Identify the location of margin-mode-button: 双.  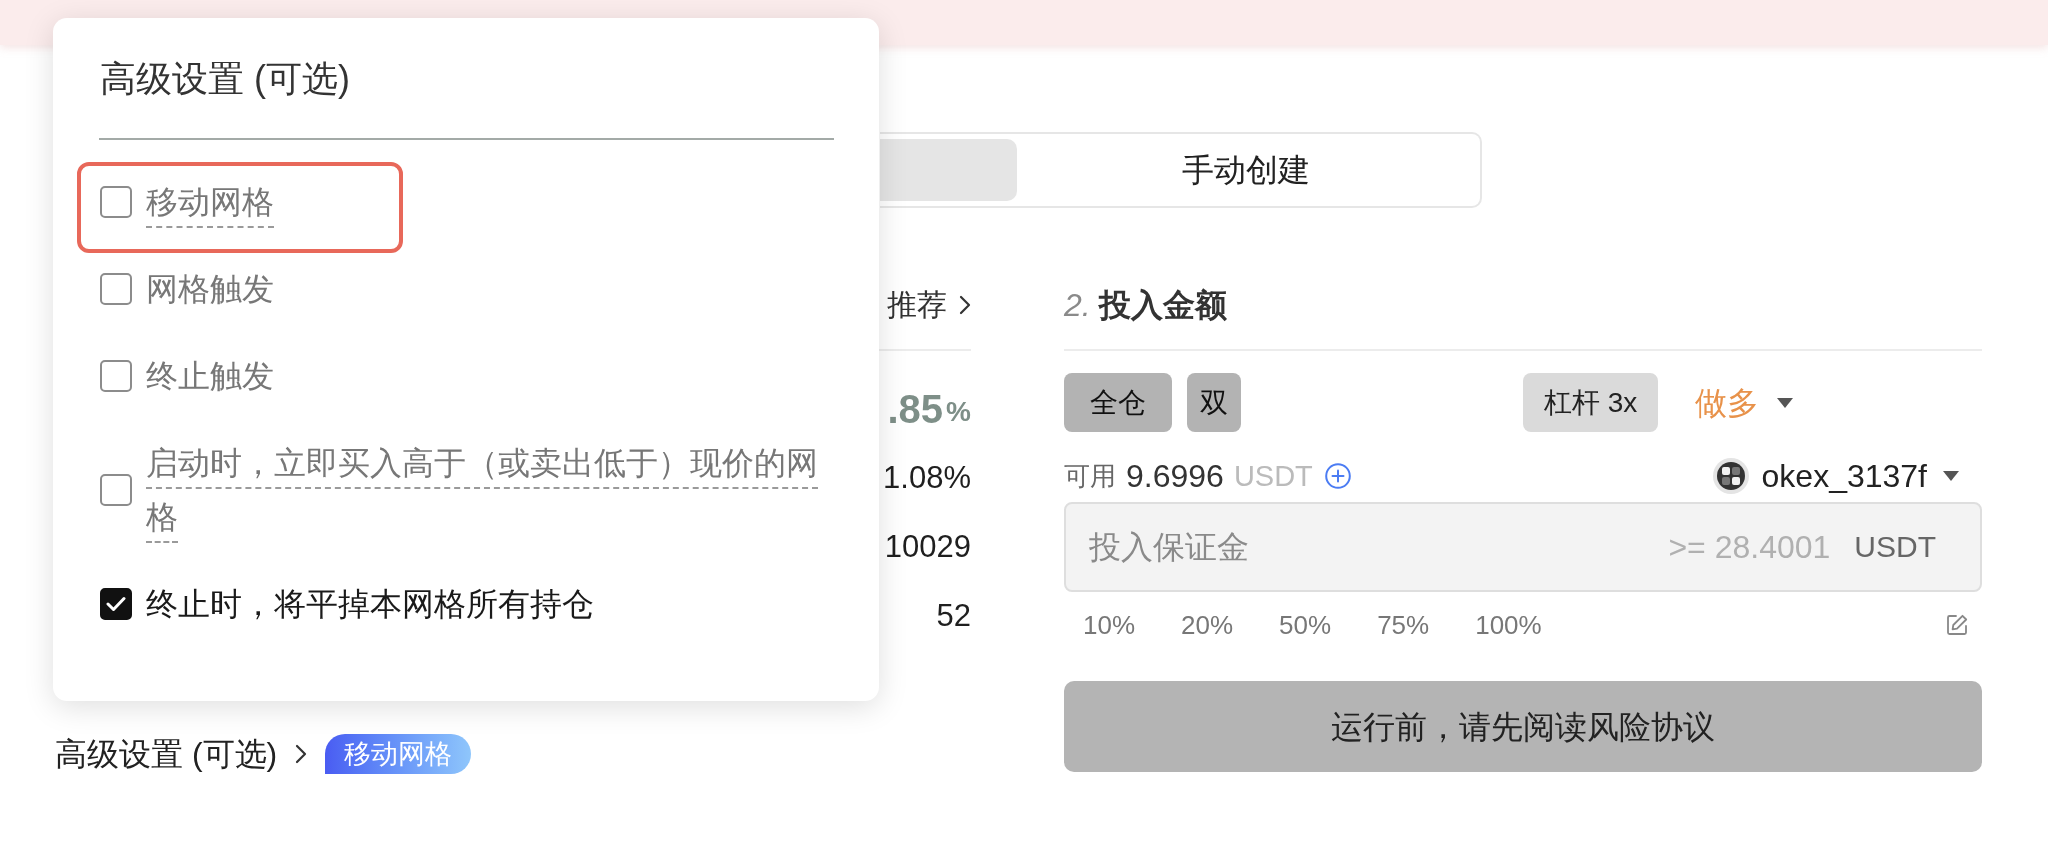
(1214, 402).